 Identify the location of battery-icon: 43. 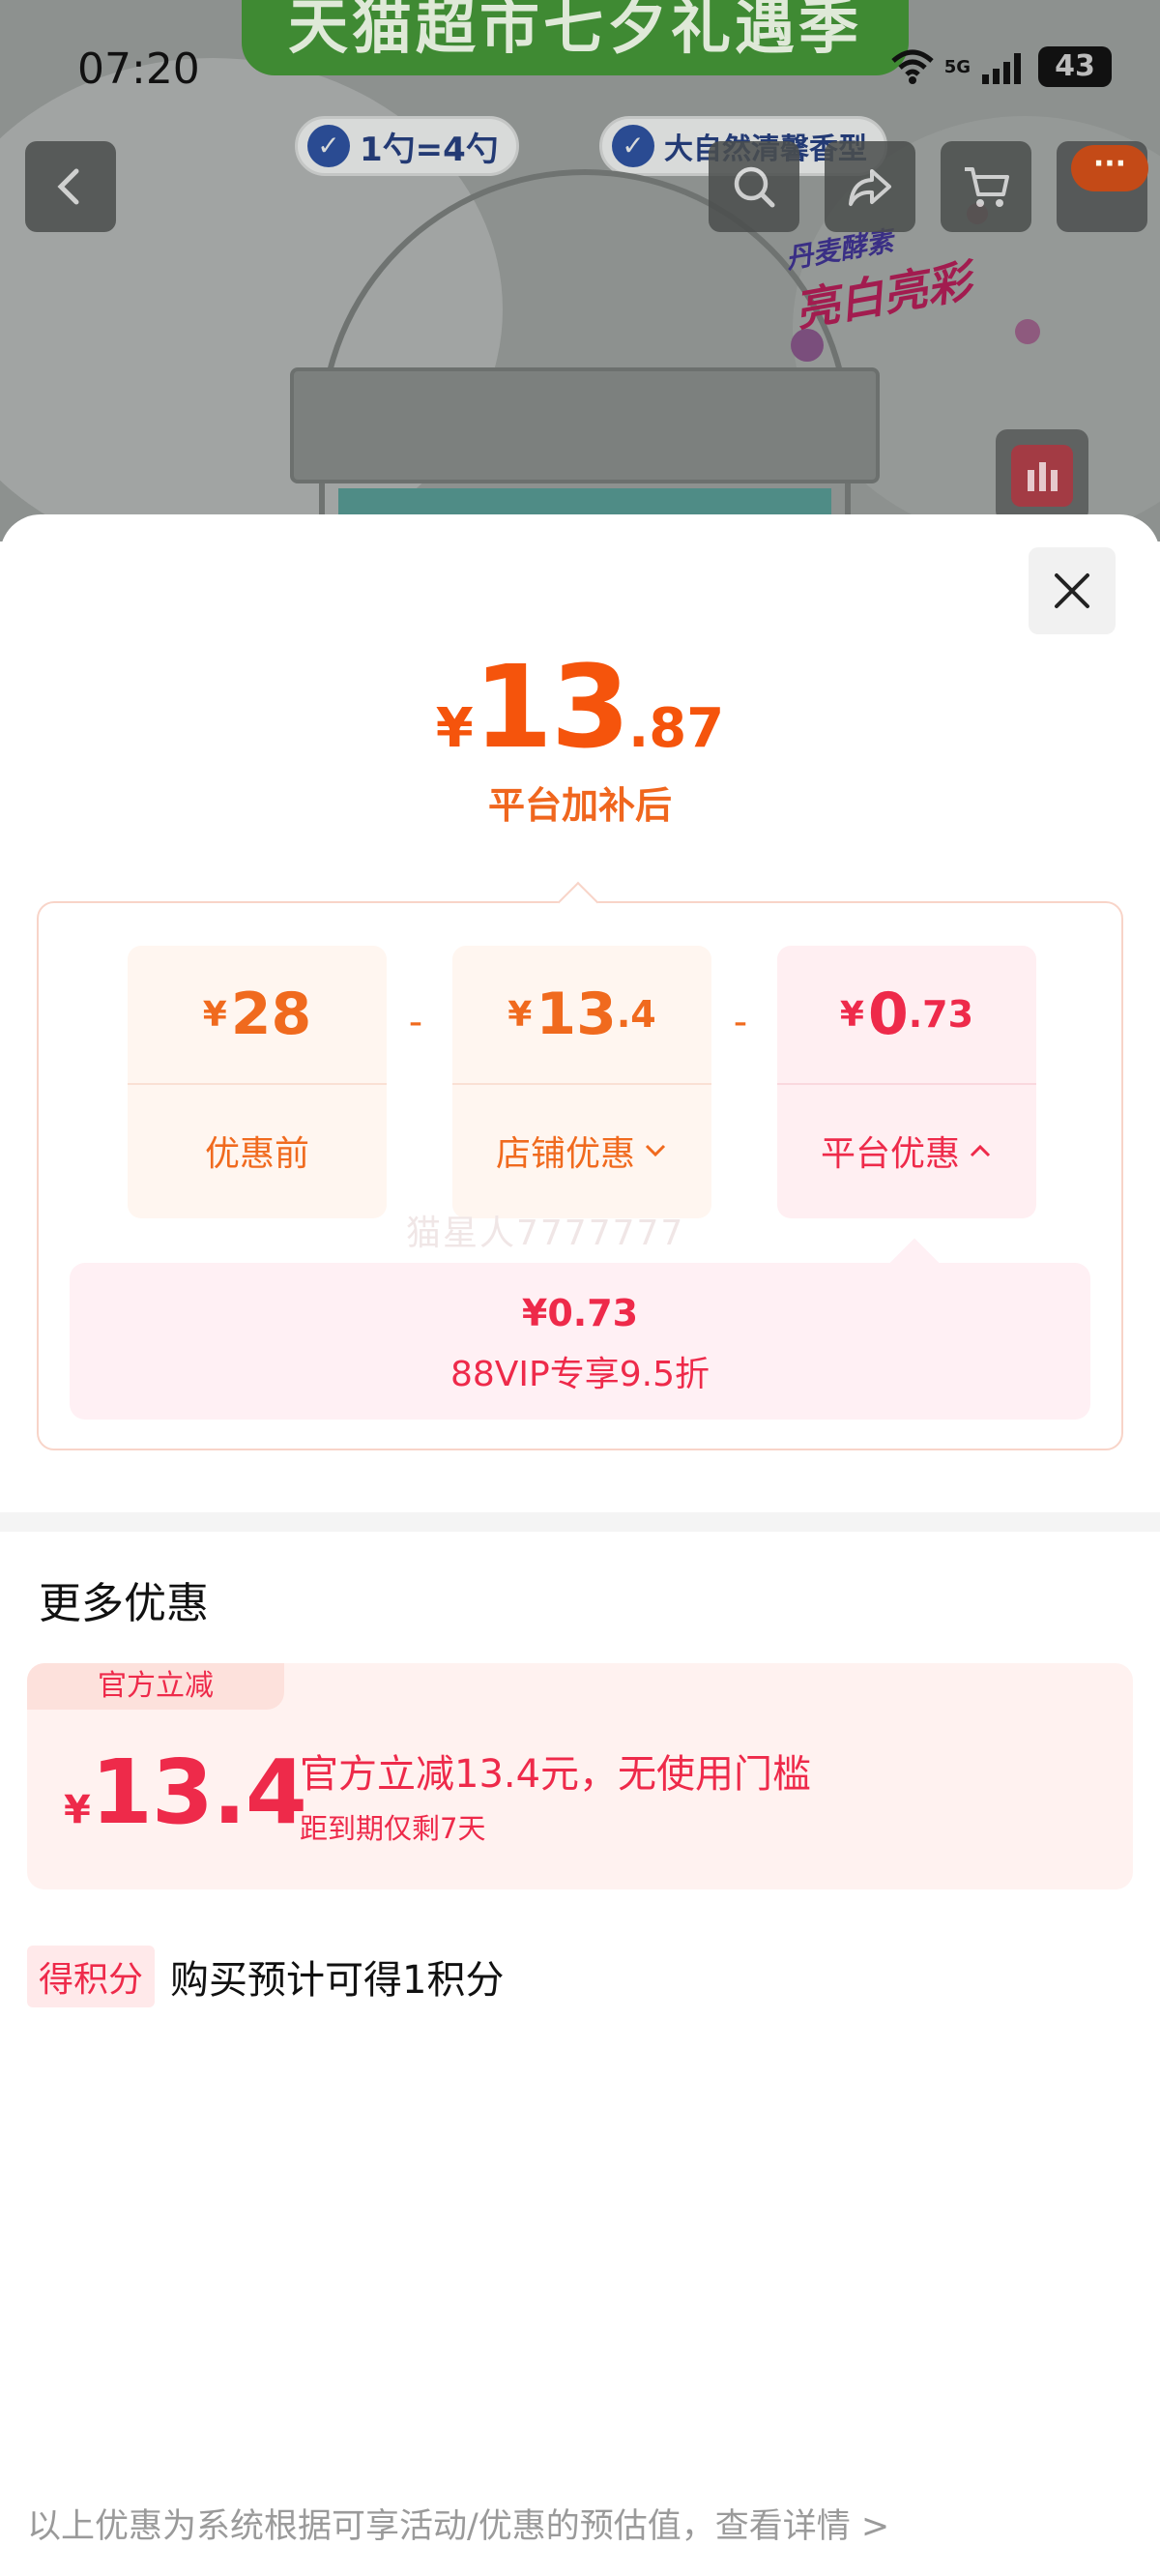
(1075, 66).